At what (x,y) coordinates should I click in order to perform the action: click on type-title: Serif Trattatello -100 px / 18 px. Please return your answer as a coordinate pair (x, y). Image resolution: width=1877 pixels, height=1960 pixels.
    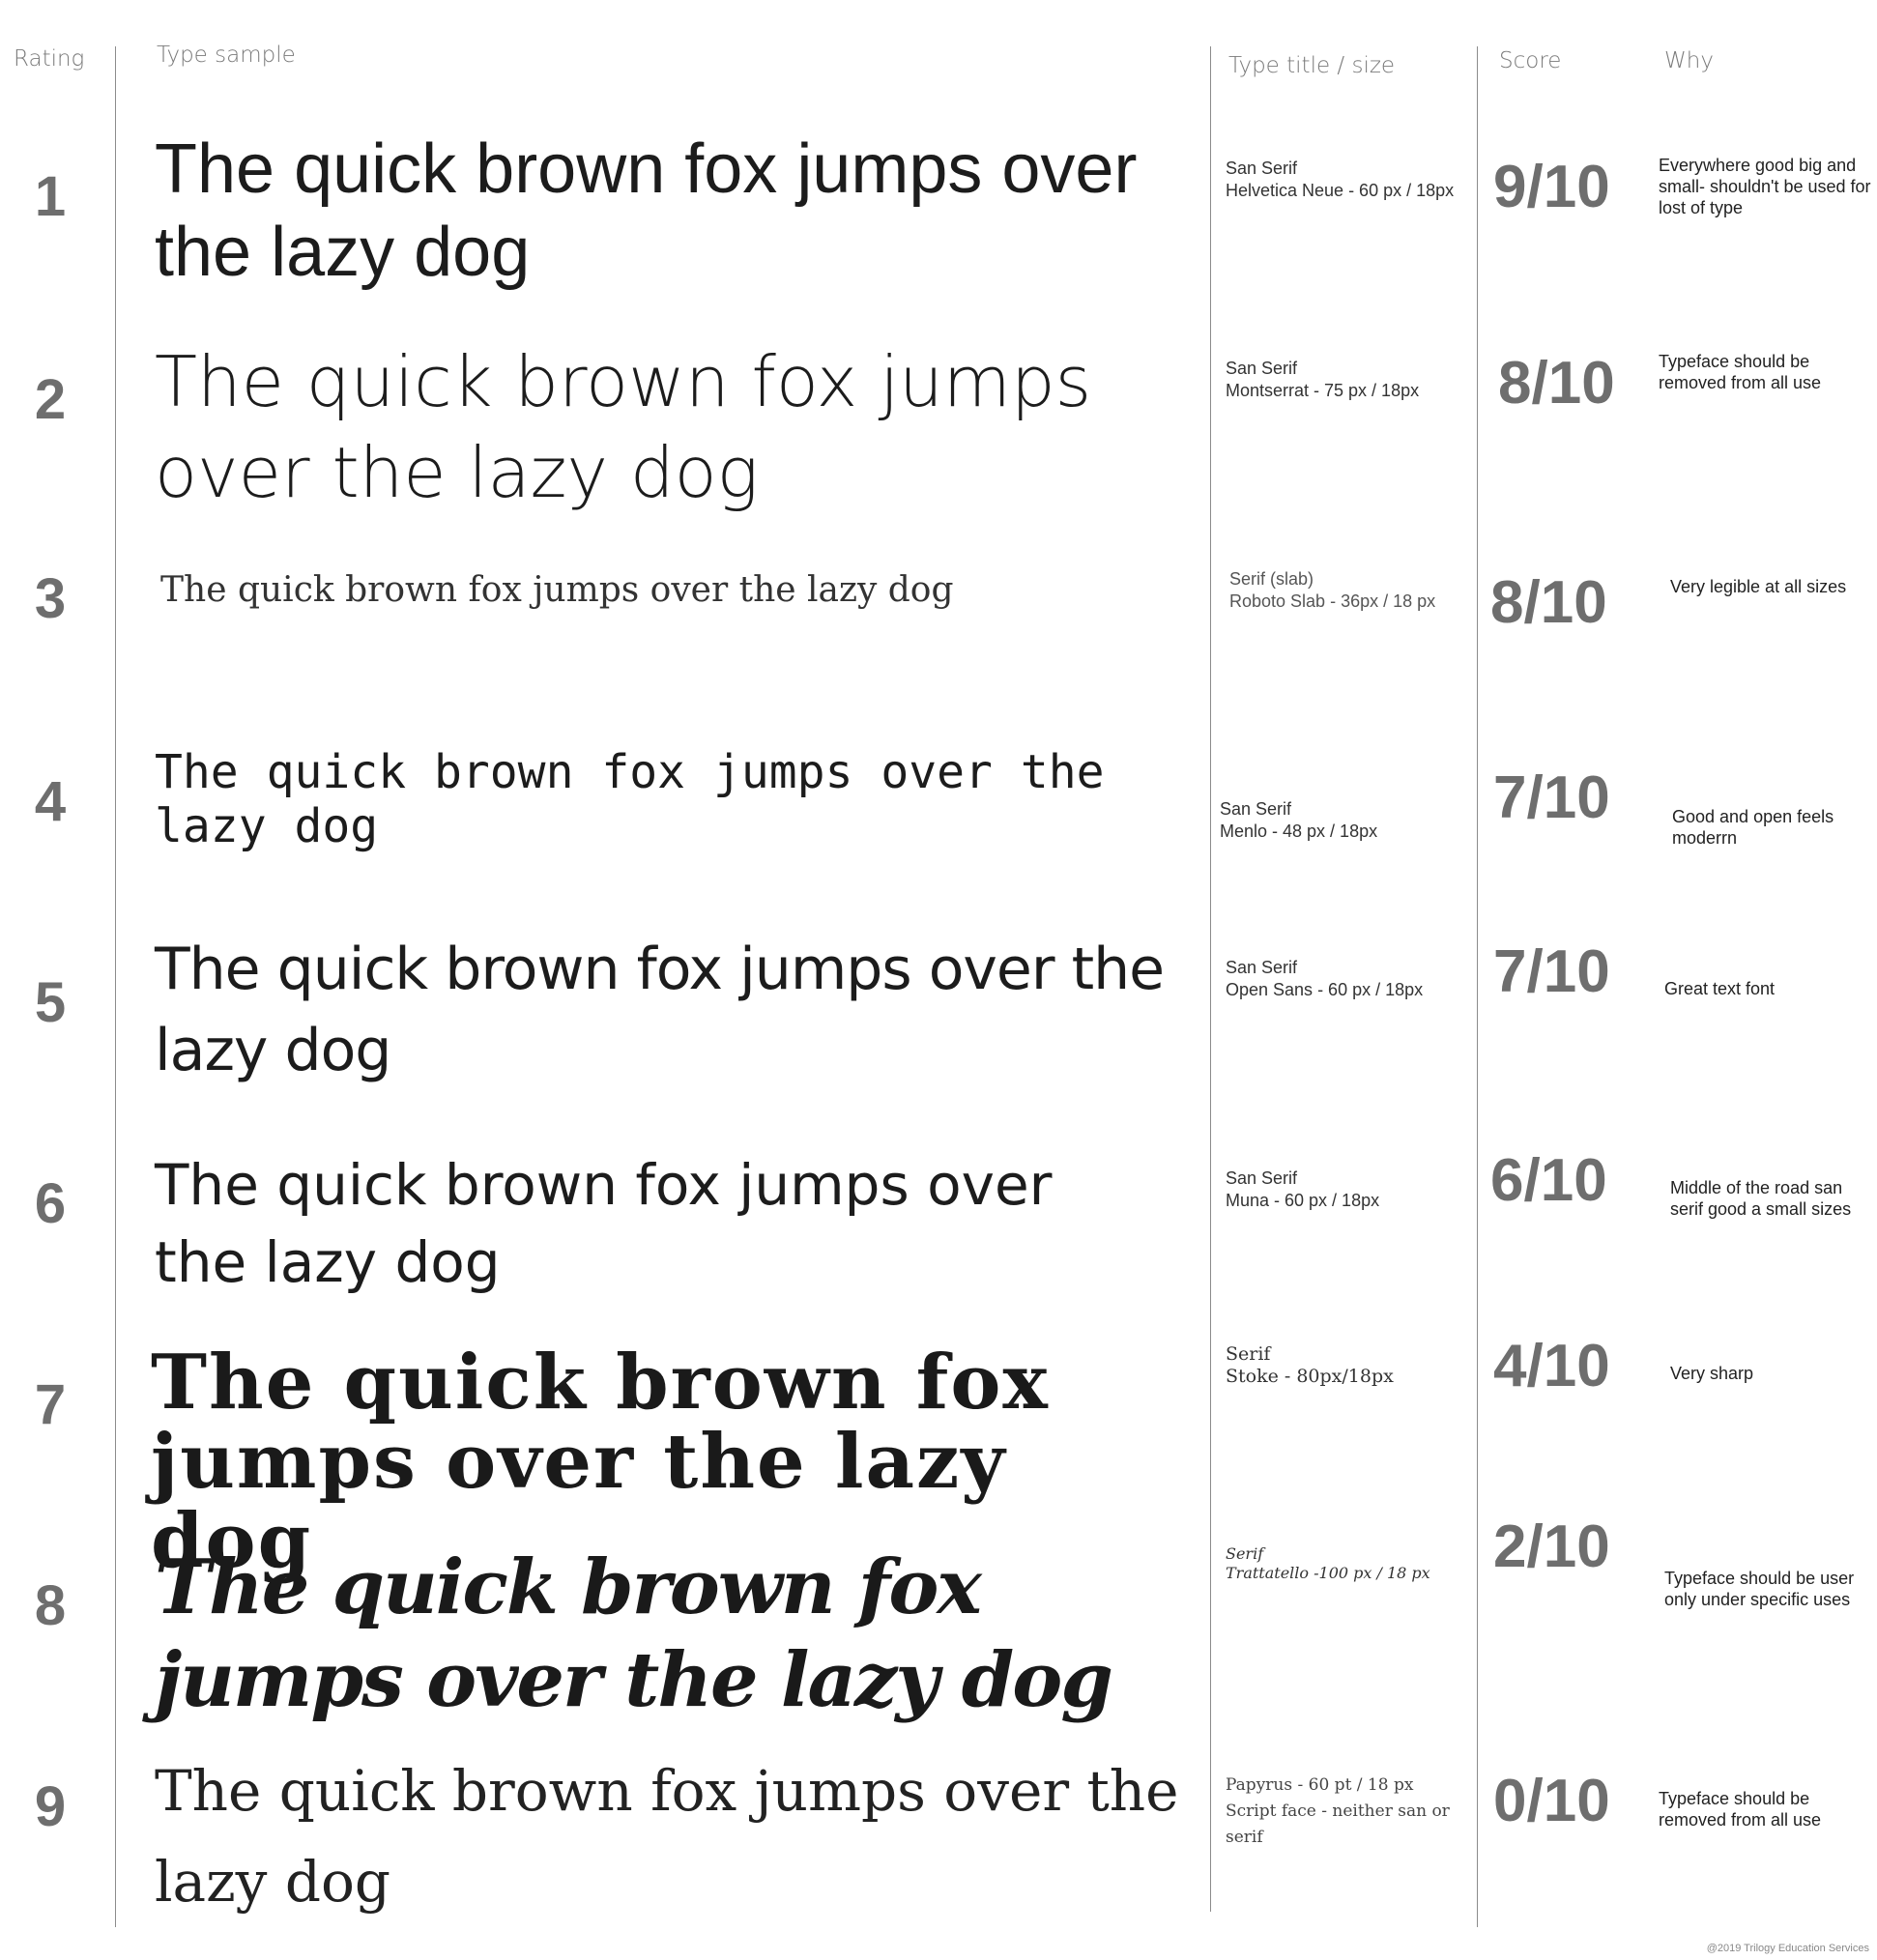
    Looking at the image, I should click on (1328, 1563).